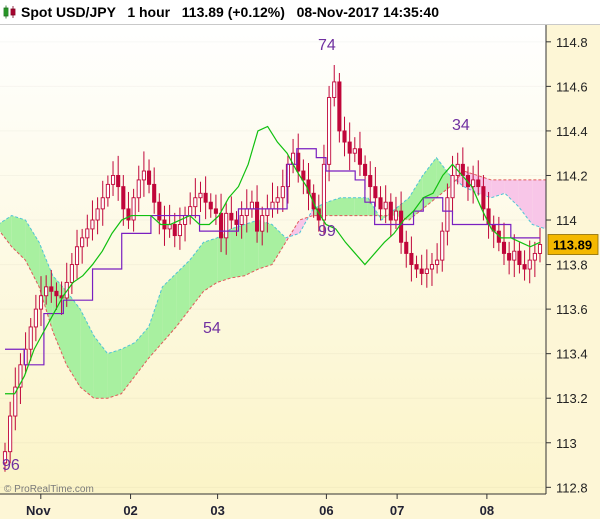 This screenshot has width=600, height=519. Describe the element at coordinates (572, 309) in the screenshot. I see `y-tick-label: 113.6` at that location.